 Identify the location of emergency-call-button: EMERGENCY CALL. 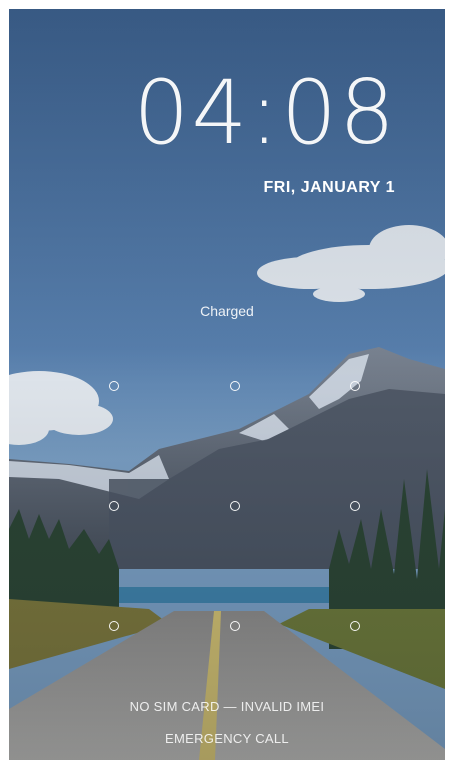
(227, 738).